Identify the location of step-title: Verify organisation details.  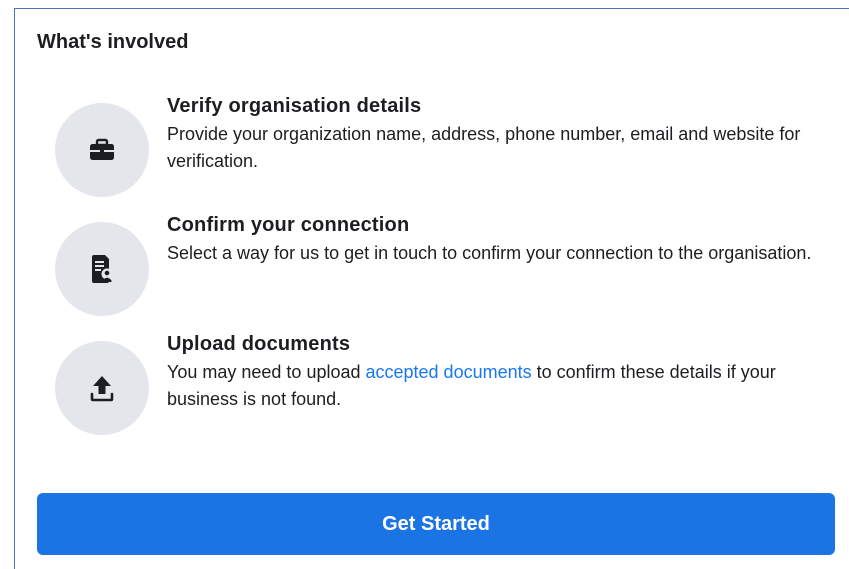
(294, 106).